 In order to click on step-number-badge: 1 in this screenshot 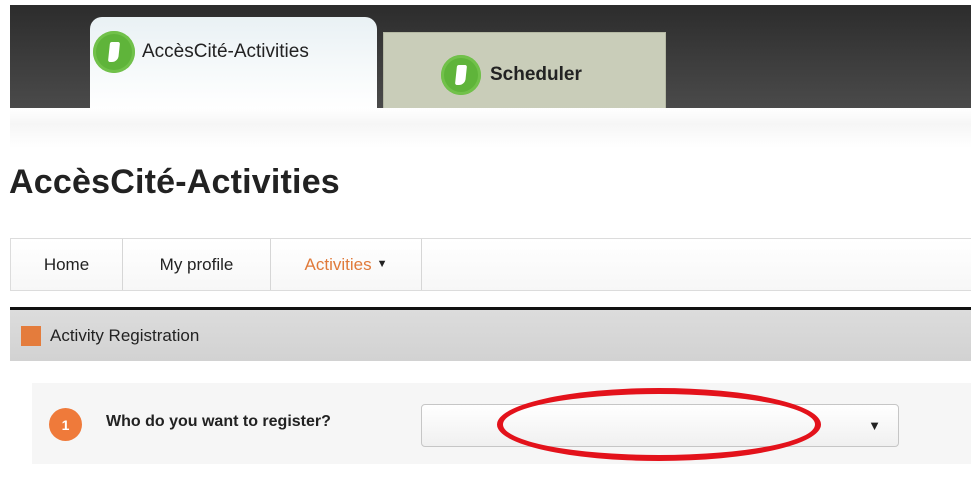, I will do `click(65, 424)`.